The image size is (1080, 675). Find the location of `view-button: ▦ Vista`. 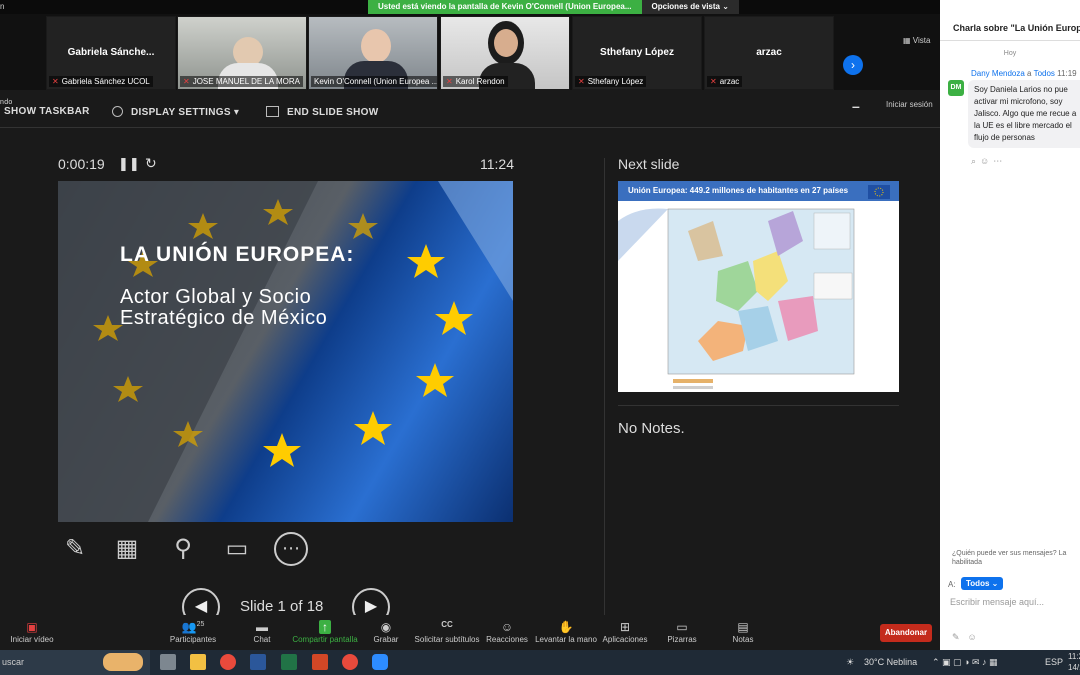

view-button: ▦ Vista is located at coordinates (916, 40).